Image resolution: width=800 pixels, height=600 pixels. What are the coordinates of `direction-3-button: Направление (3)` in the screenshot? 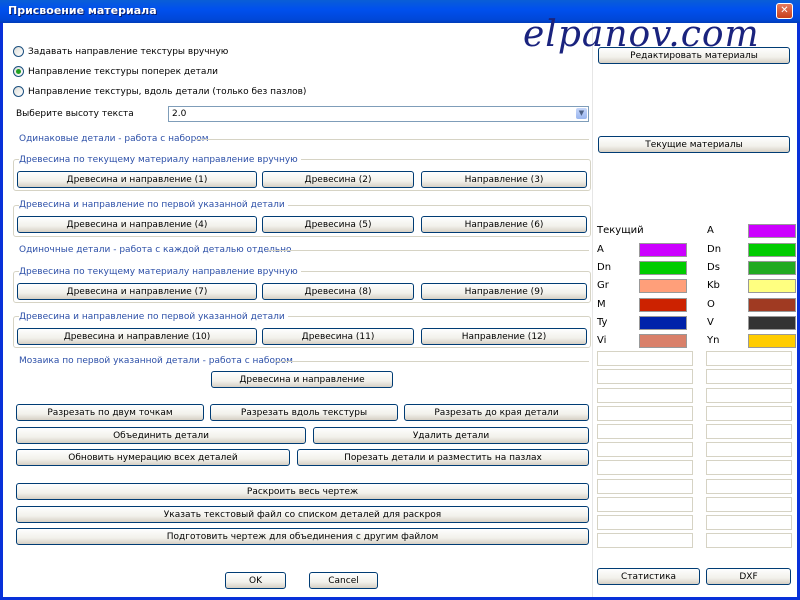 It's located at (504, 179).